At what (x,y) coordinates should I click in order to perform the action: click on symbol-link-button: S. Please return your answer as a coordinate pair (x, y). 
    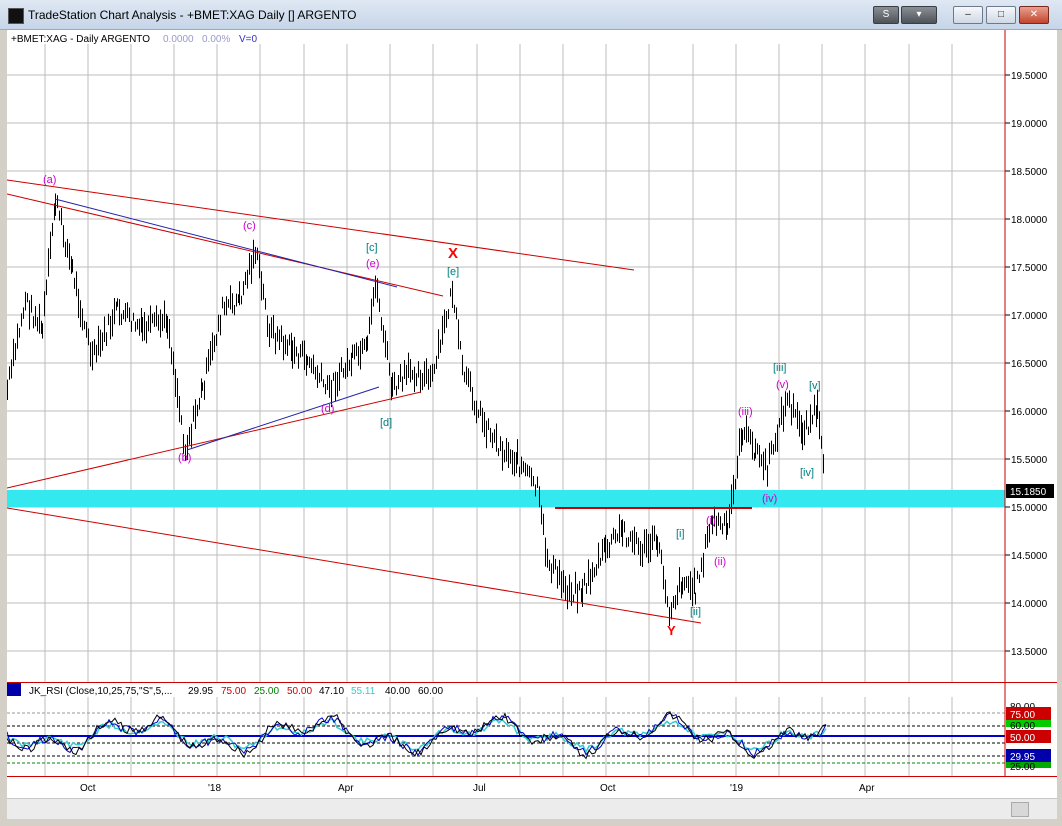
    Looking at the image, I should click on (886, 15).